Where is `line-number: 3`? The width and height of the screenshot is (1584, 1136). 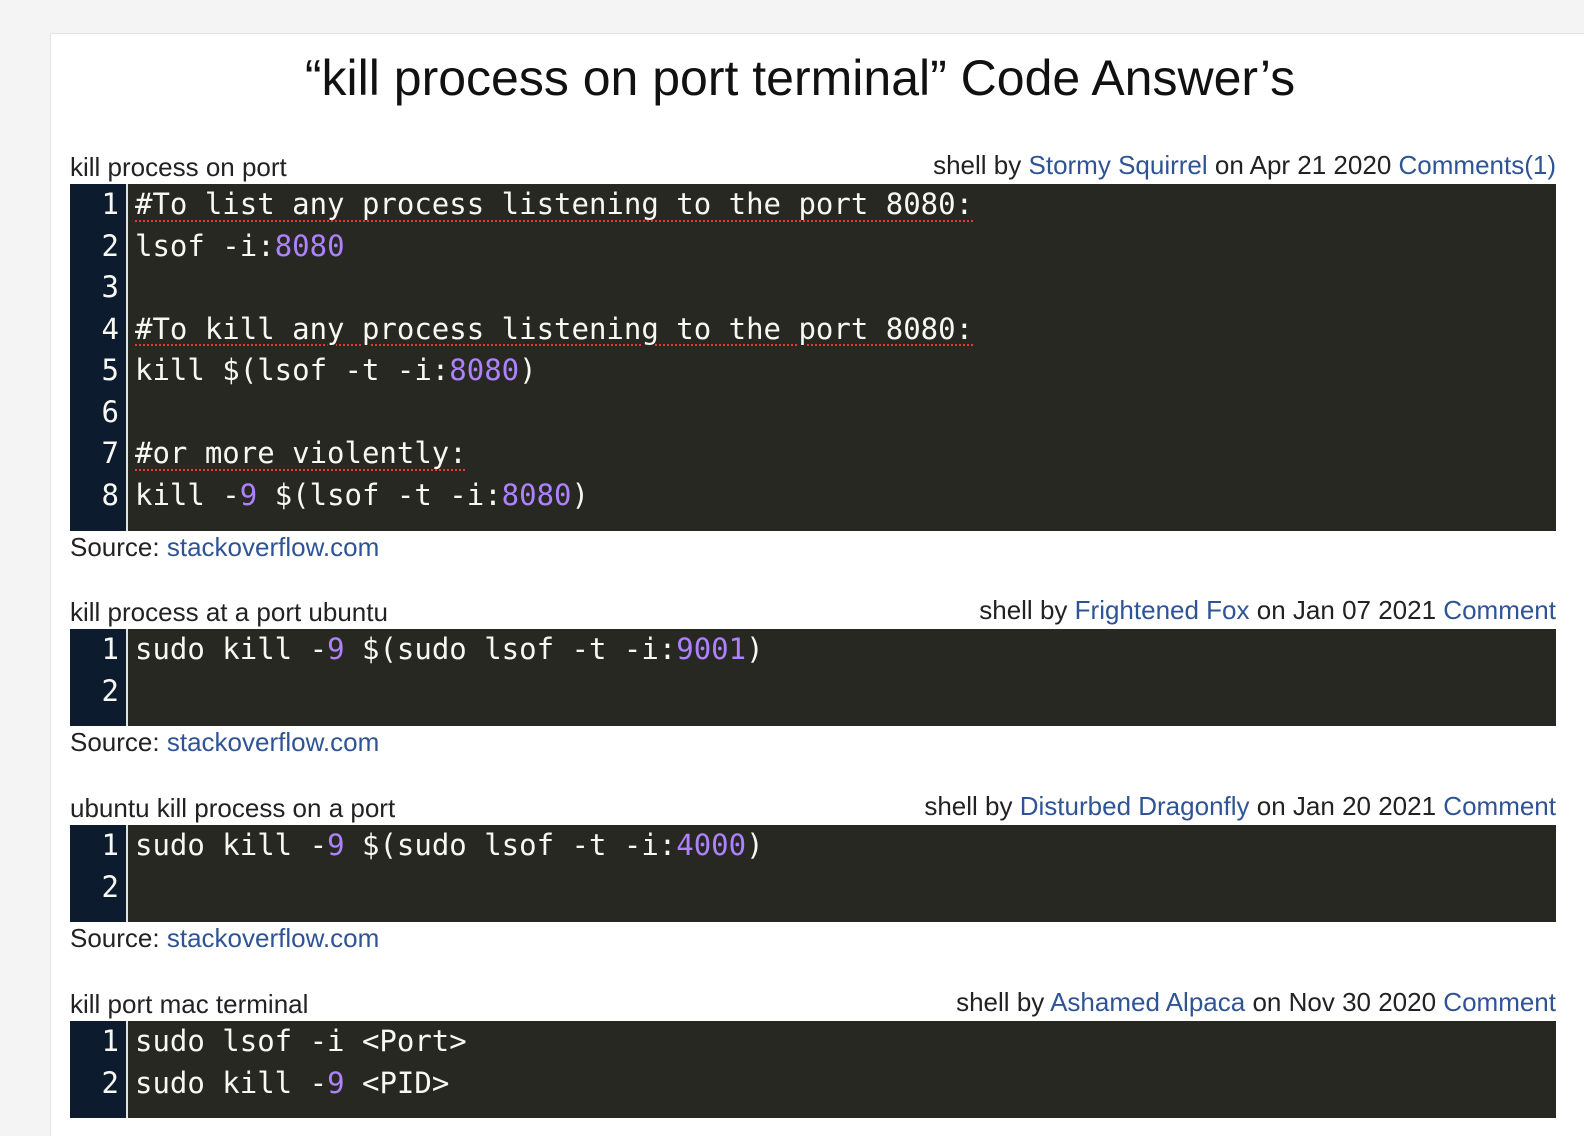 line-number: 3 is located at coordinates (110, 287).